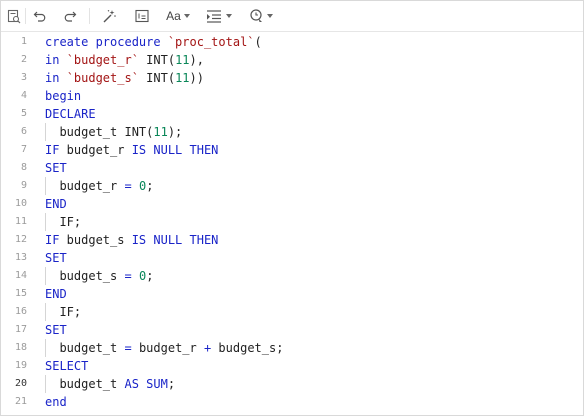 The height and width of the screenshot is (416, 584). Describe the element at coordinates (292, 294) in the screenshot. I see `code-line: 15 END` at that location.